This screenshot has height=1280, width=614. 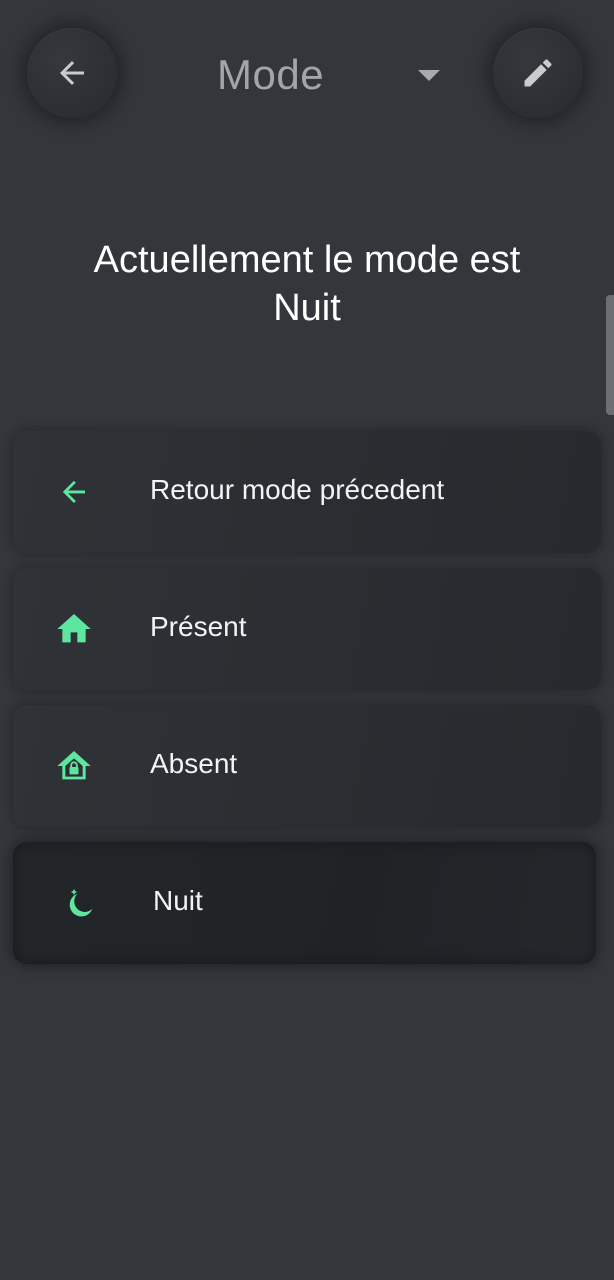 I want to click on status-mode-value: Nuit, so click(x=307, y=308).